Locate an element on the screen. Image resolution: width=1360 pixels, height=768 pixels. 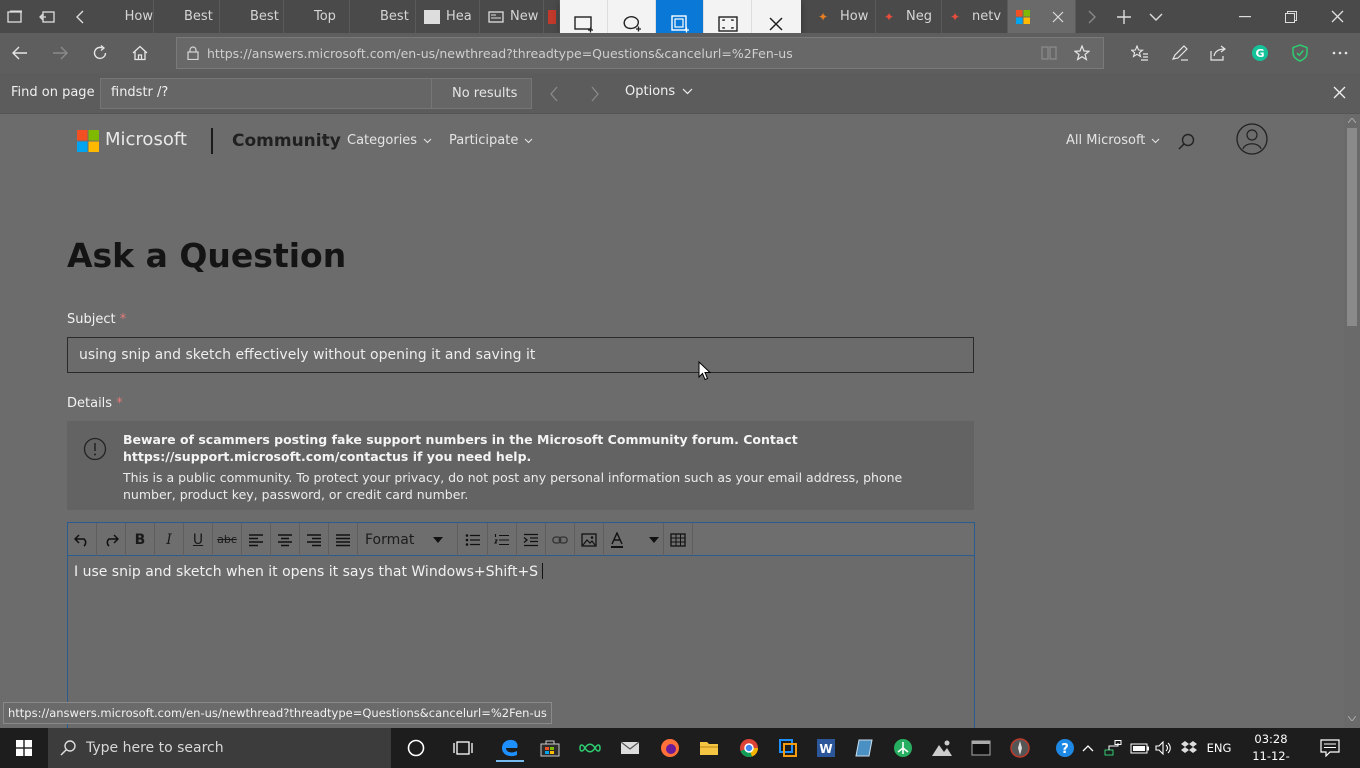
microsoft-logo-icon is located at coordinates (88, 141).